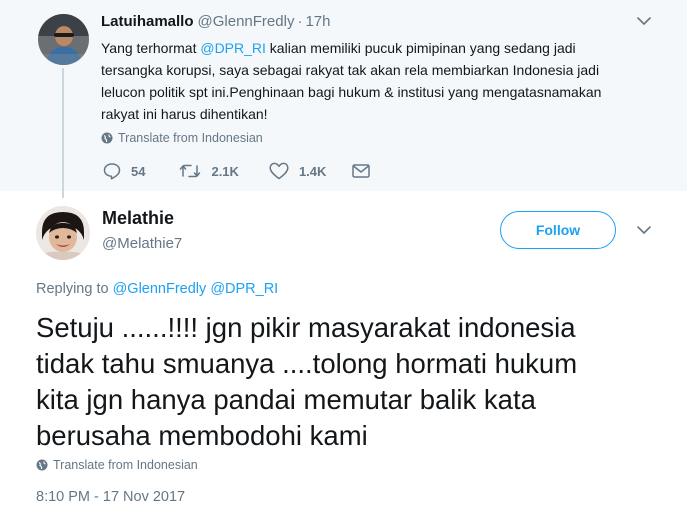 Image resolution: width=687 pixels, height=519 pixels. What do you see at coordinates (124, 171) in the screenshot?
I see `reply-action: 54` at bounding box center [124, 171].